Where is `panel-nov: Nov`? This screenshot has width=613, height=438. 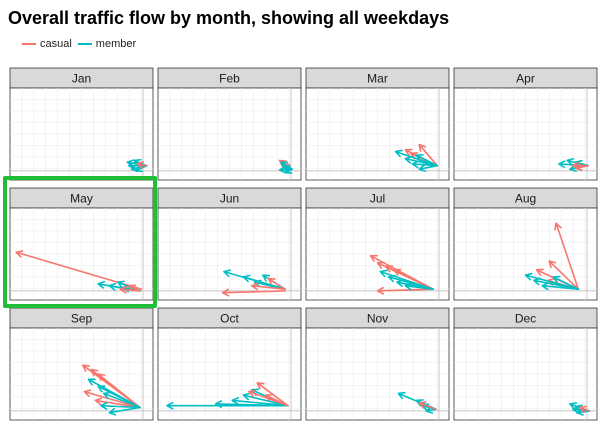 panel-nov: Nov is located at coordinates (377, 364).